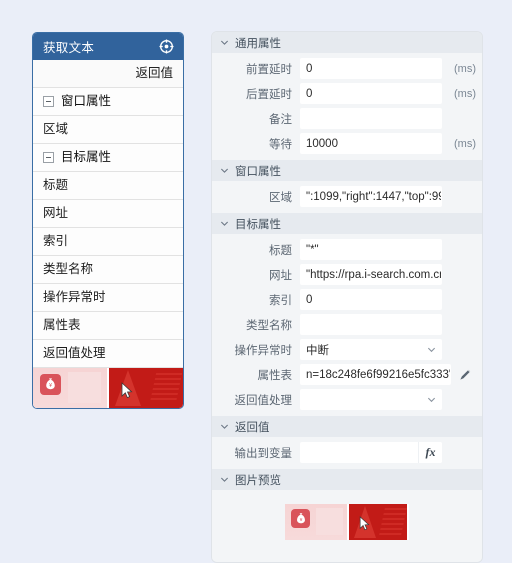  What do you see at coordinates (371, 274) in the screenshot?
I see `url-input: "https://rpa.i-search.com.cn*"` at bounding box center [371, 274].